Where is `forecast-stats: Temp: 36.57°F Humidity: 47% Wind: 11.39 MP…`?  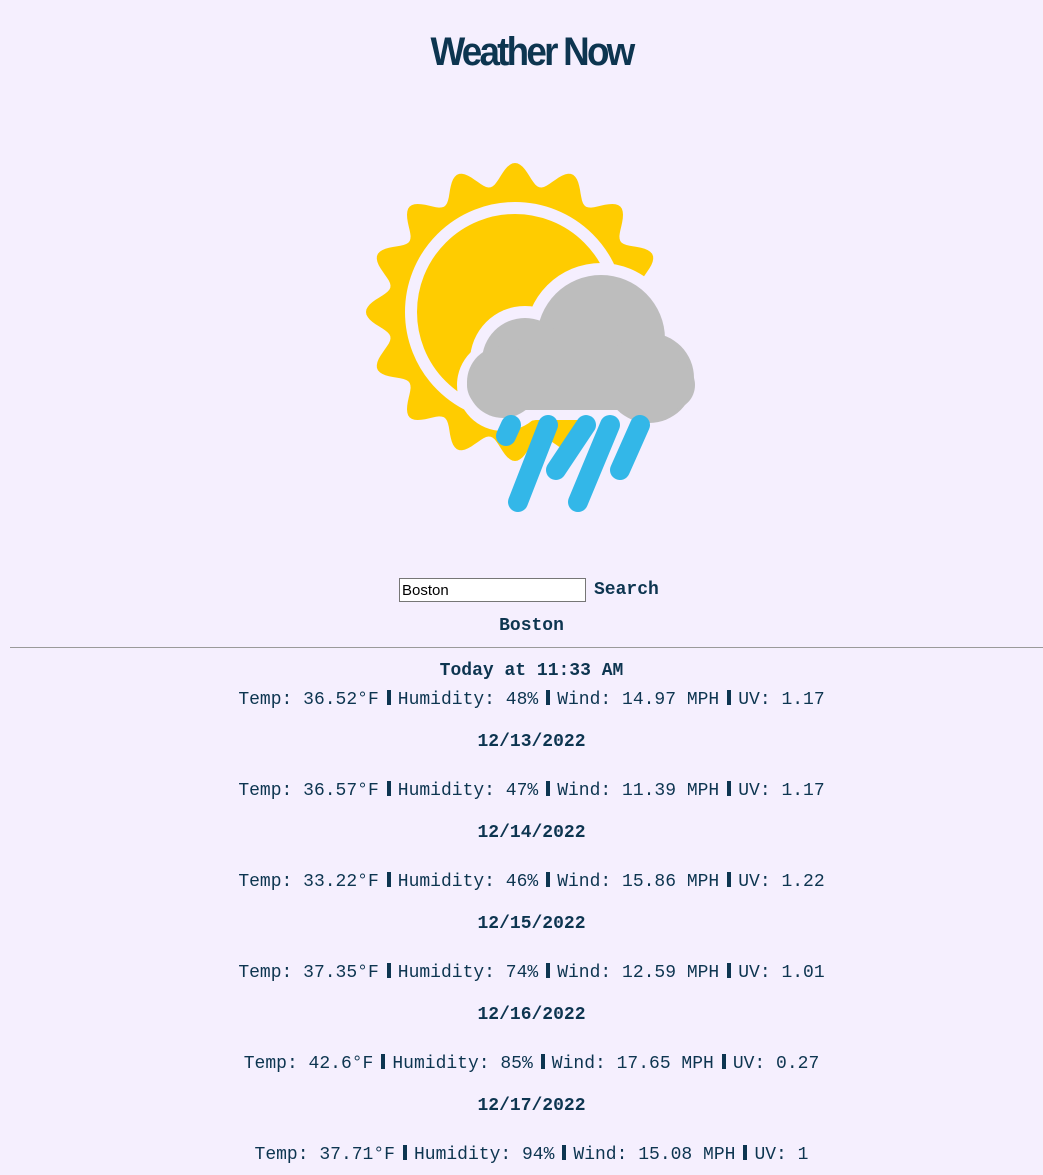
forecast-stats: Temp: 36.57°F Humidity: 47% Wind: 11.39 MP… is located at coordinates (521, 791).